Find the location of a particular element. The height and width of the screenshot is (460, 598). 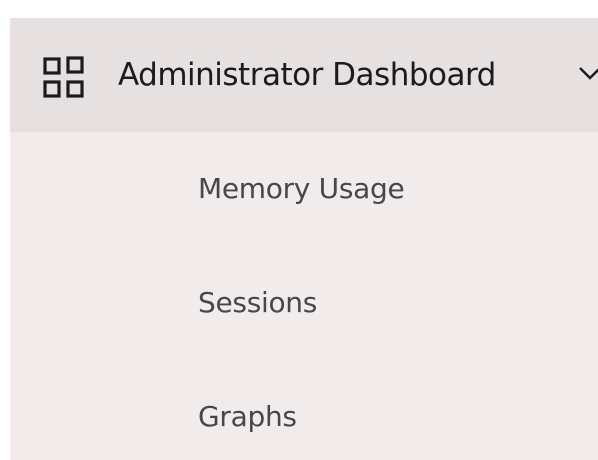

dashboard-grid-icon is located at coordinates (64, 78).